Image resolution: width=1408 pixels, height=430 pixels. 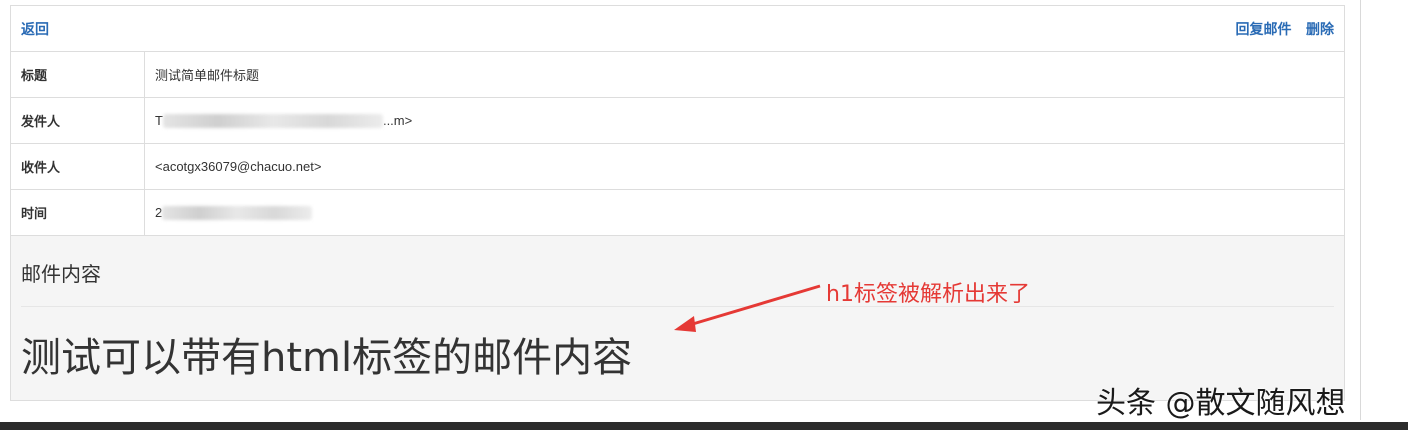 I want to click on time-value: 2, so click(x=744, y=212).